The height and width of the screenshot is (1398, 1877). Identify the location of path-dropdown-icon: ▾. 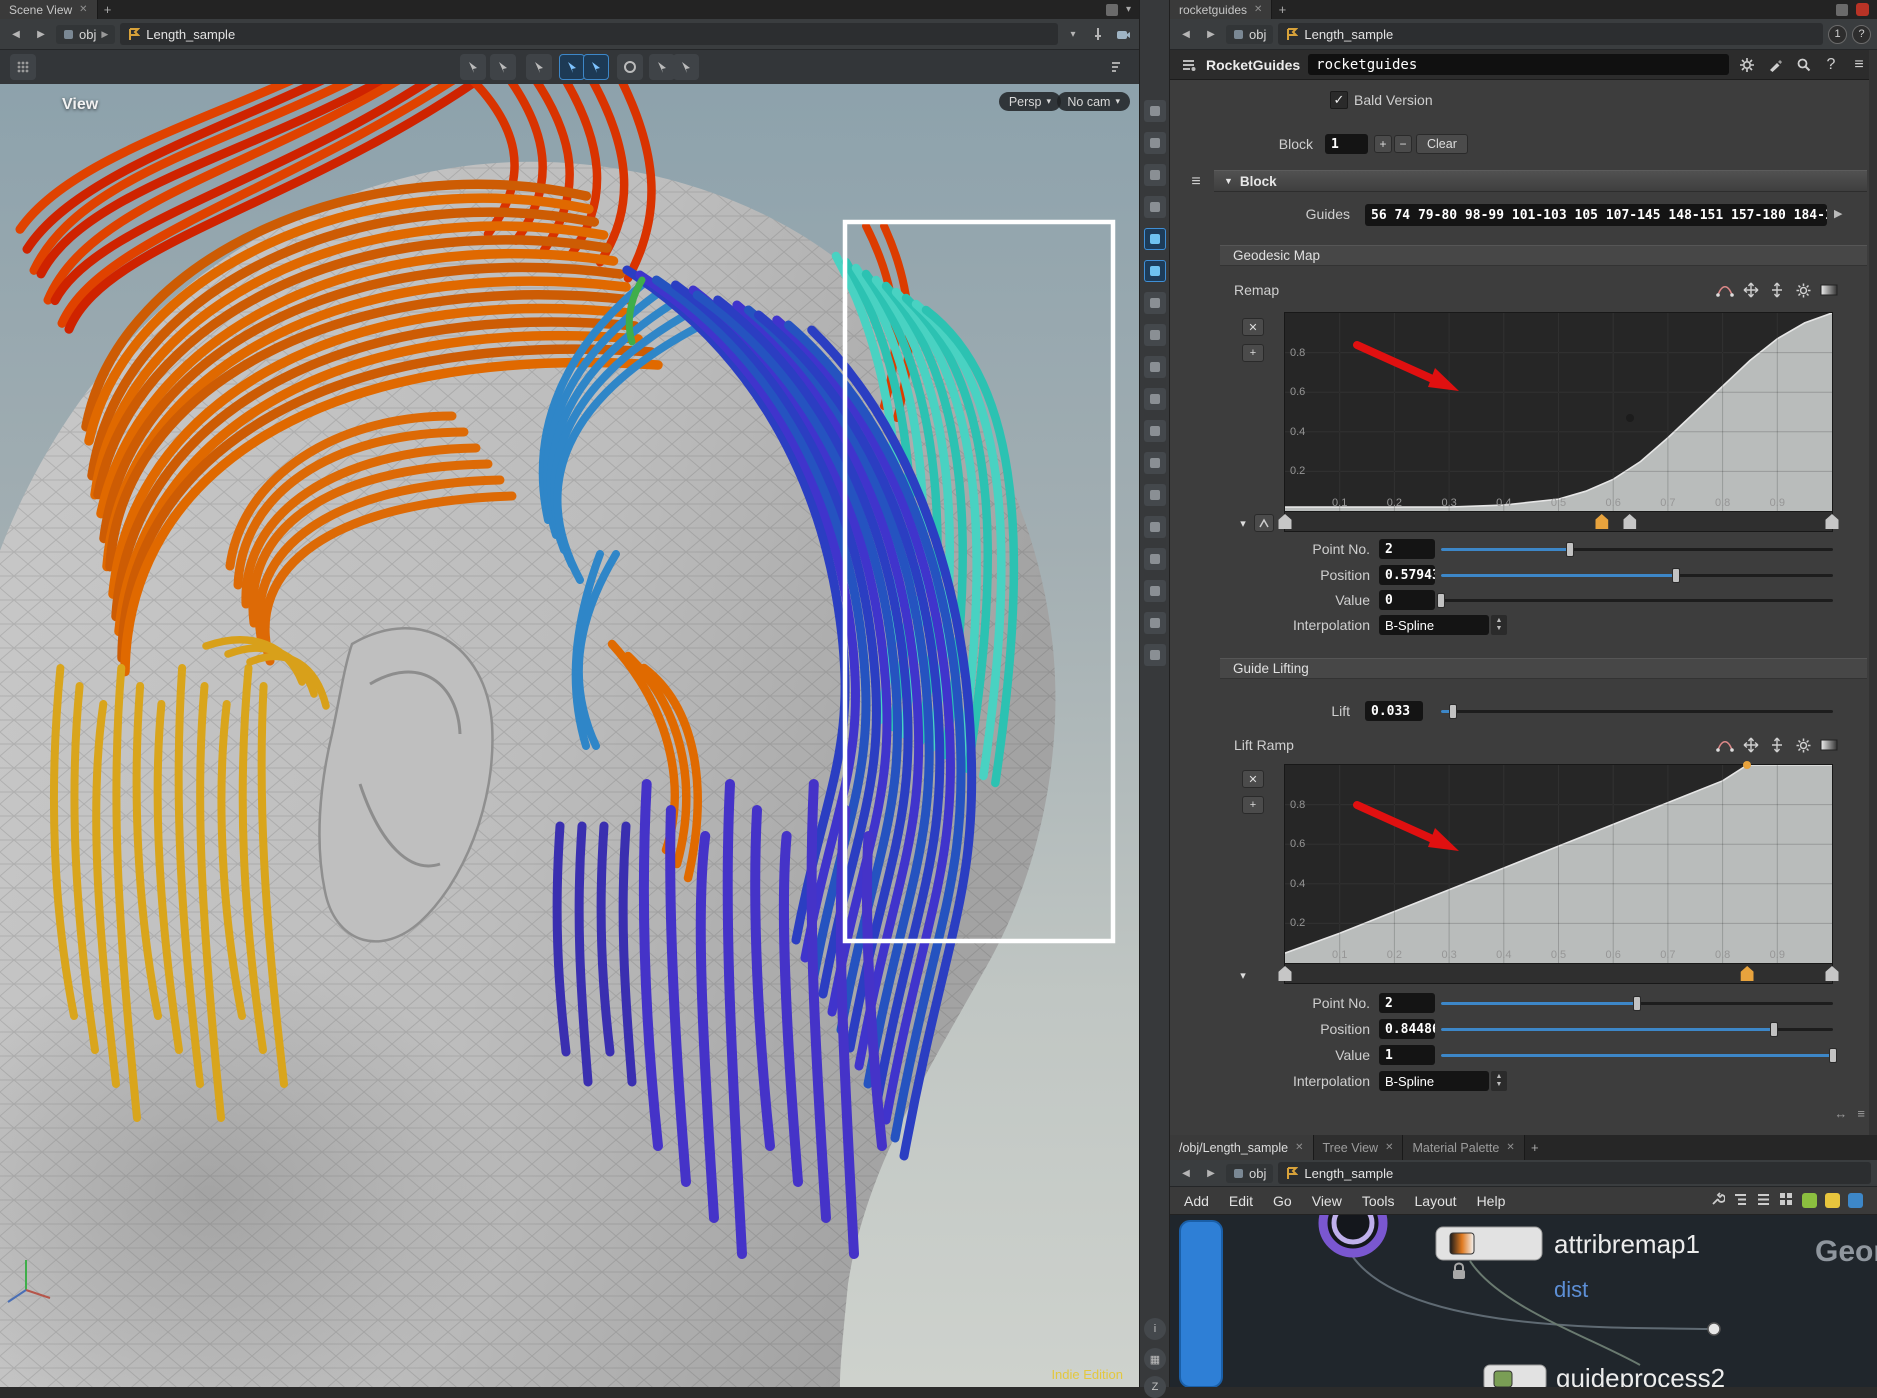
(1073, 34).